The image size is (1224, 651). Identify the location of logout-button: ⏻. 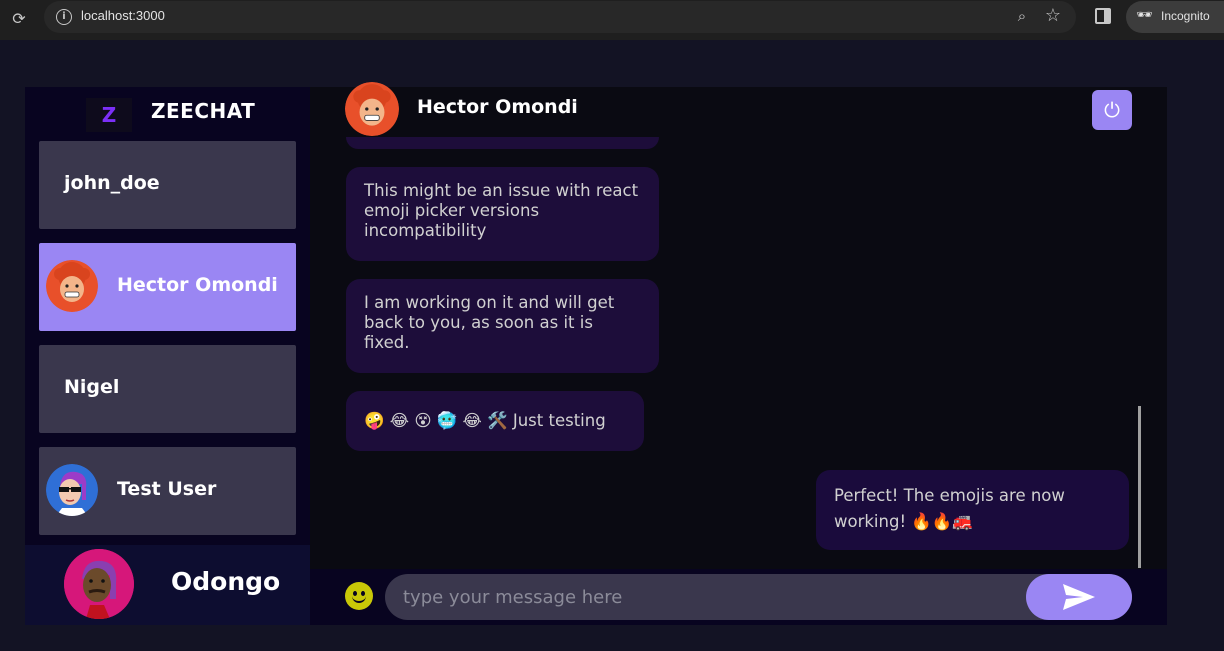
(1112, 110).